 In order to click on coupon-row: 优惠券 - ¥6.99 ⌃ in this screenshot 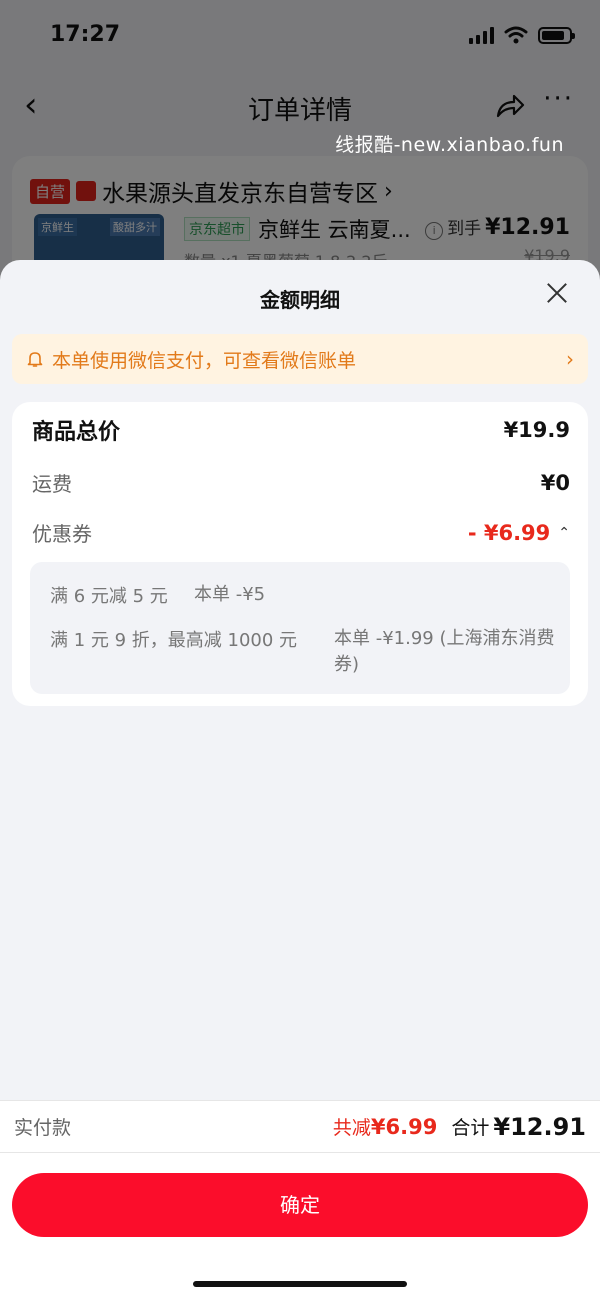, I will do `click(301, 532)`.